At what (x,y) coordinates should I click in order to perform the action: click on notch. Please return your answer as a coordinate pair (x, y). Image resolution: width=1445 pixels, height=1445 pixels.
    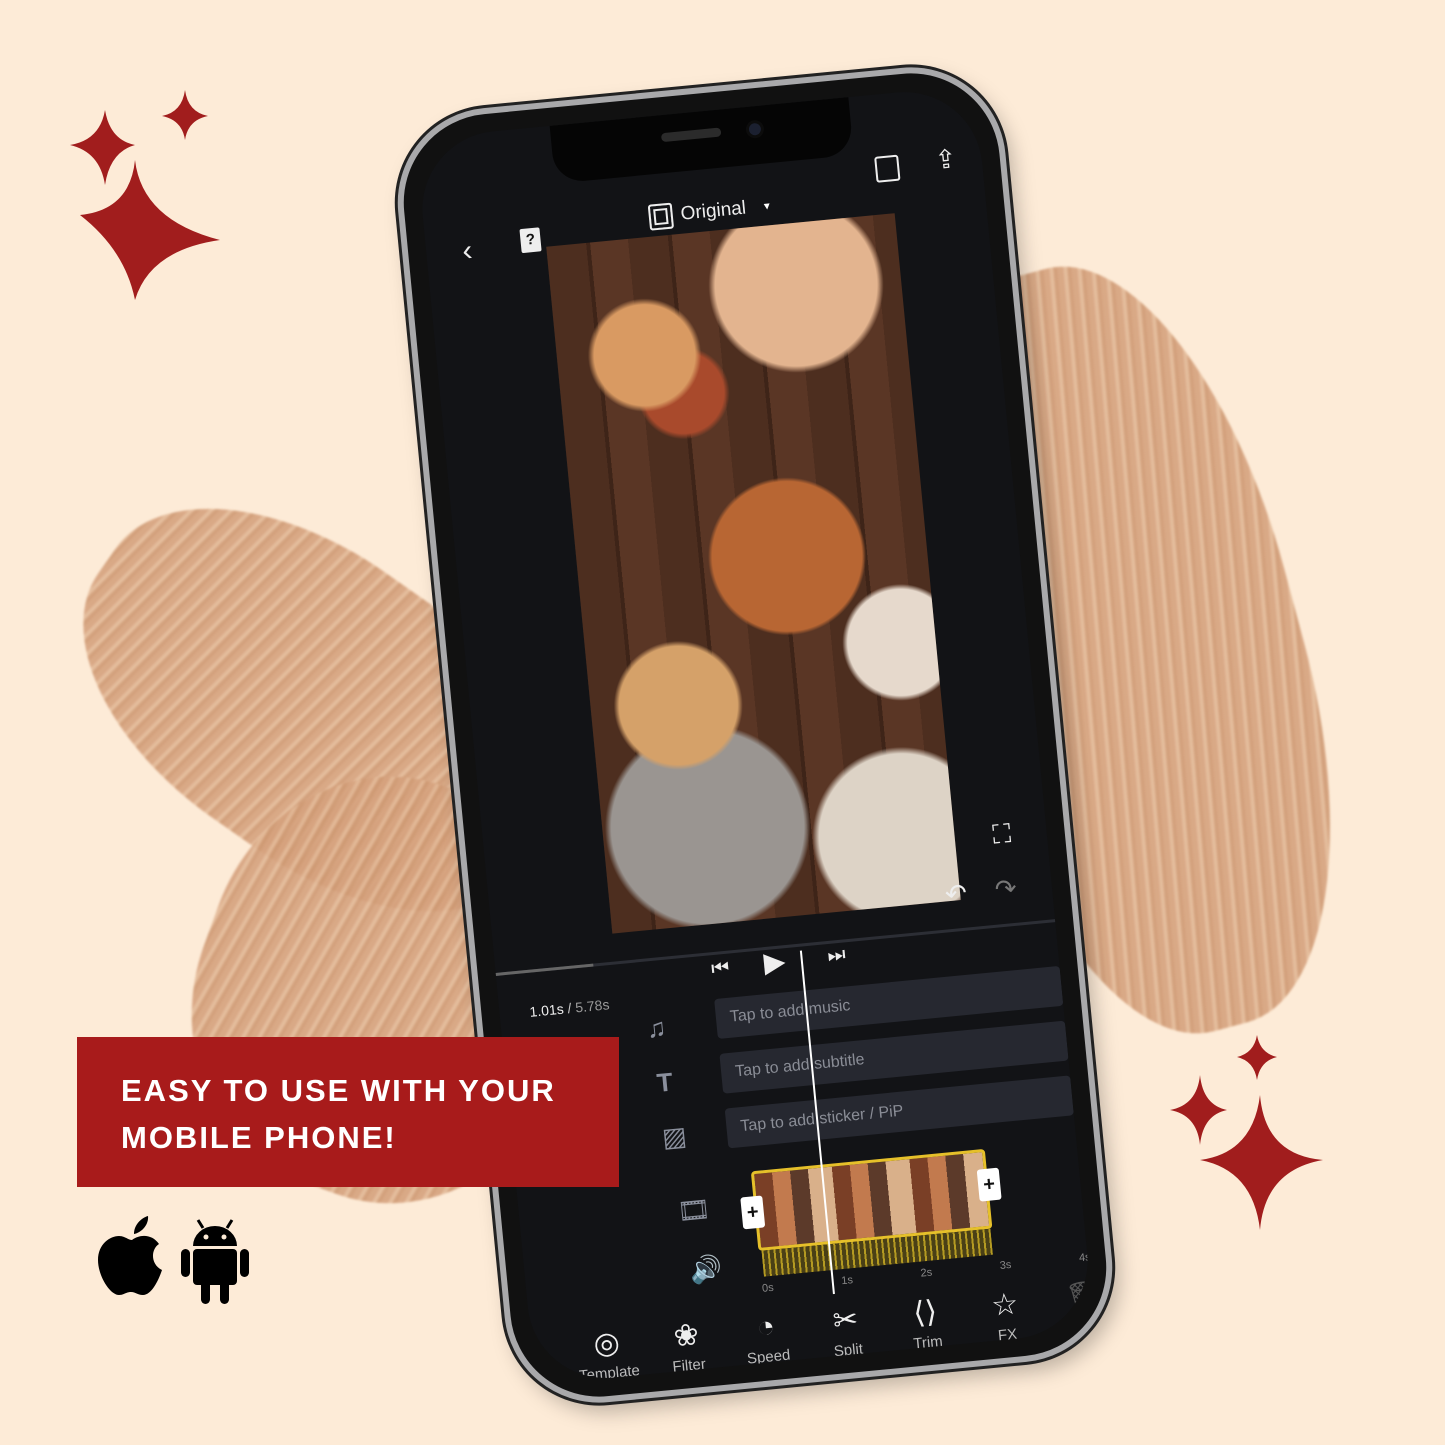
    Looking at the image, I should click on (701, 140).